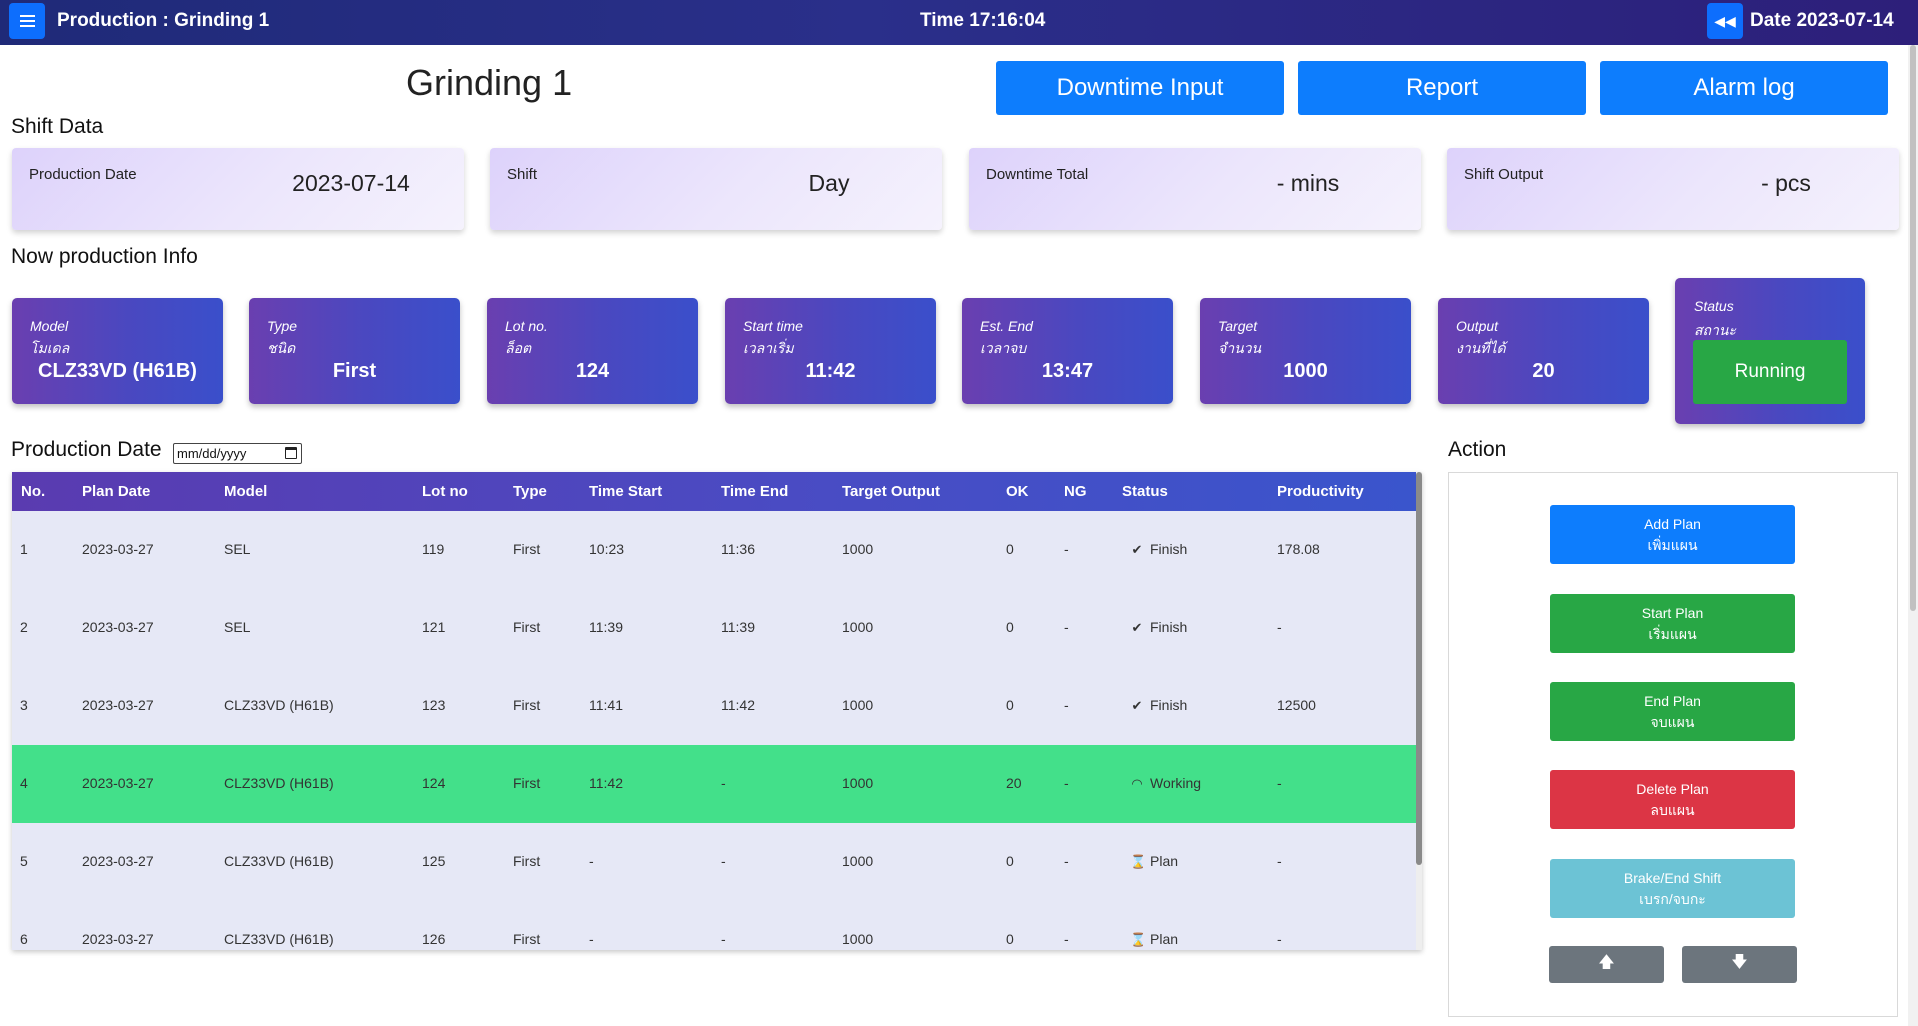 The image size is (1918, 1026). Describe the element at coordinates (49, 326) in the screenshot. I see `info-card-label-en: Model` at that location.